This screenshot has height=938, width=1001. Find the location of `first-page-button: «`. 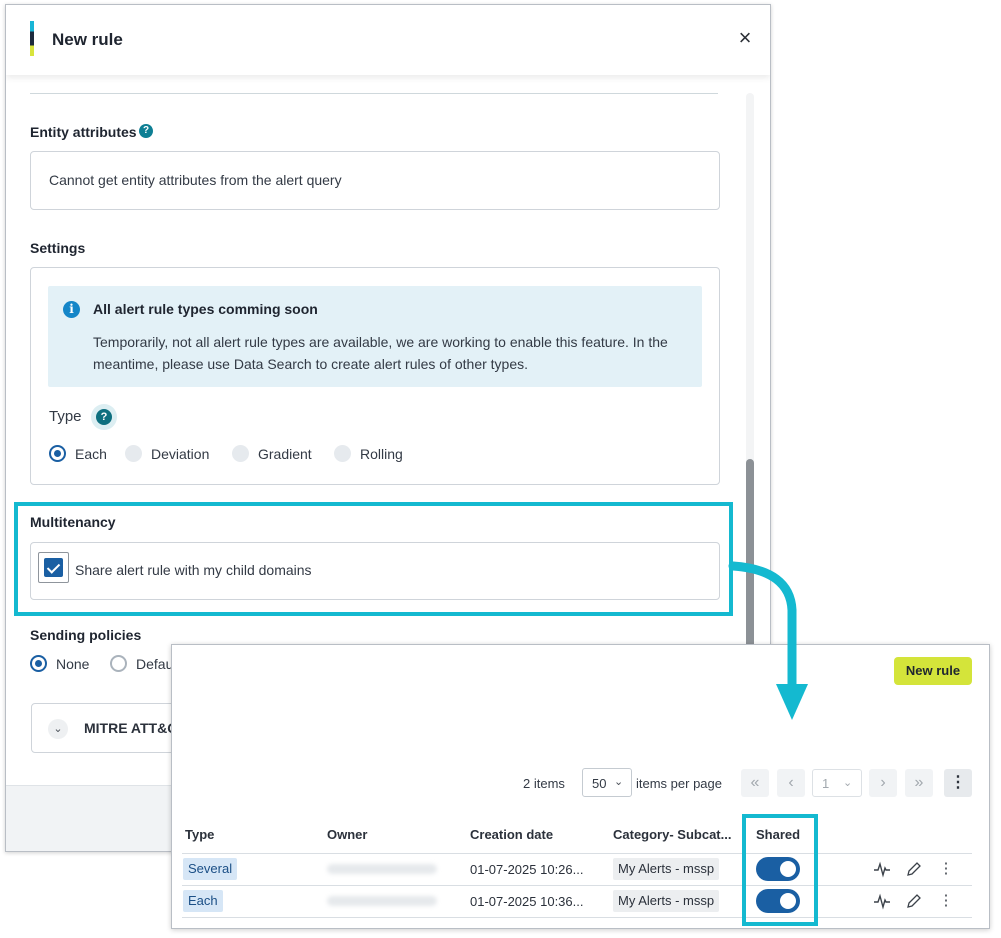

first-page-button: « is located at coordinates (755, 783).